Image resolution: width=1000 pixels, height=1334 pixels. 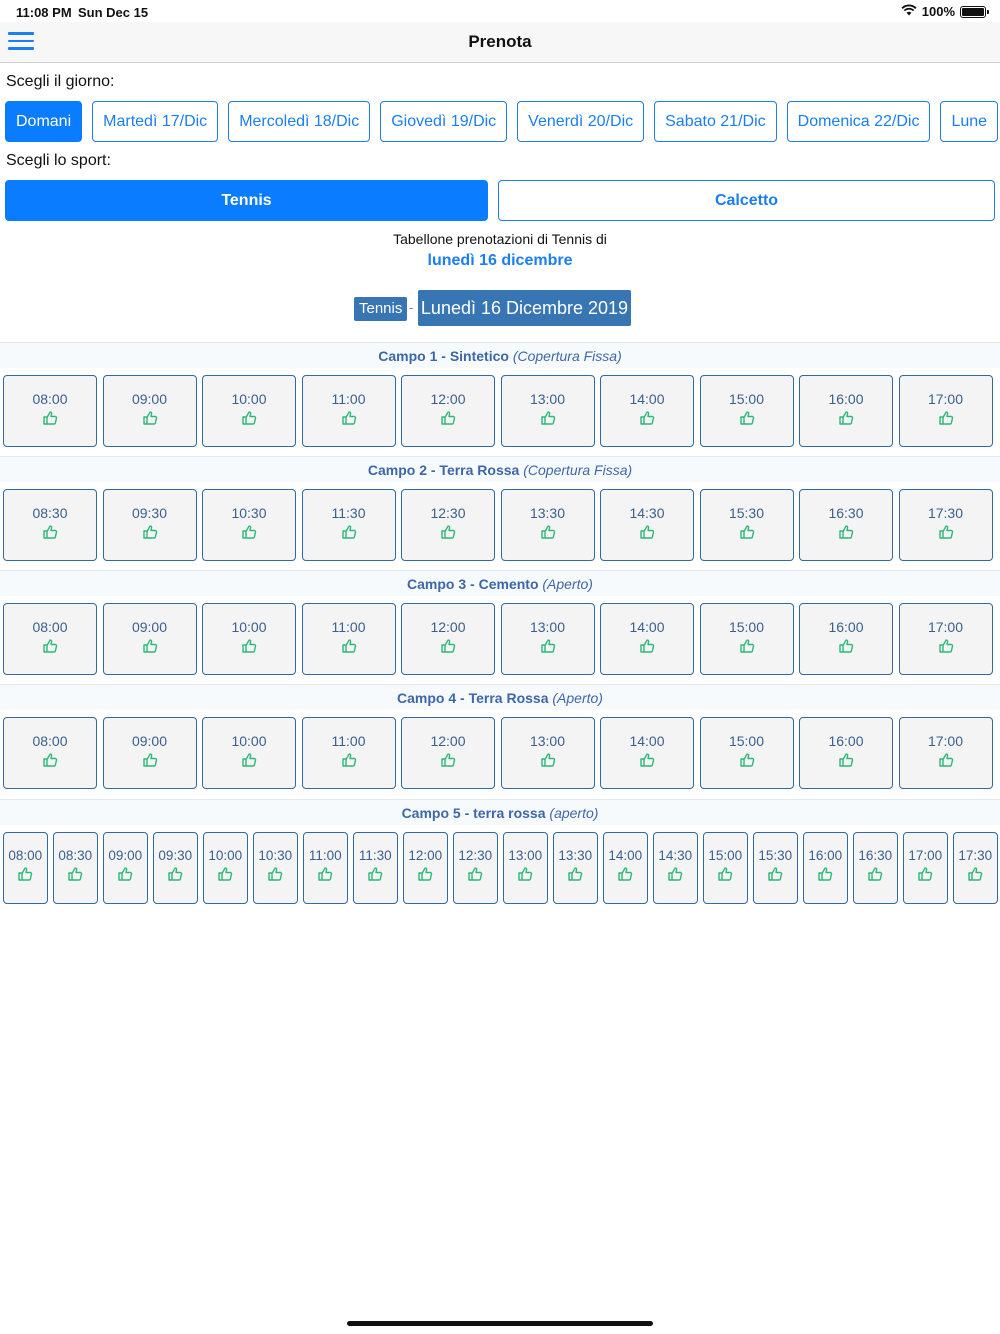 What do you see at coordinates (775, 855) in the screenshot?
I see `slot-time: 15:30` at bounding box center [775, 855].